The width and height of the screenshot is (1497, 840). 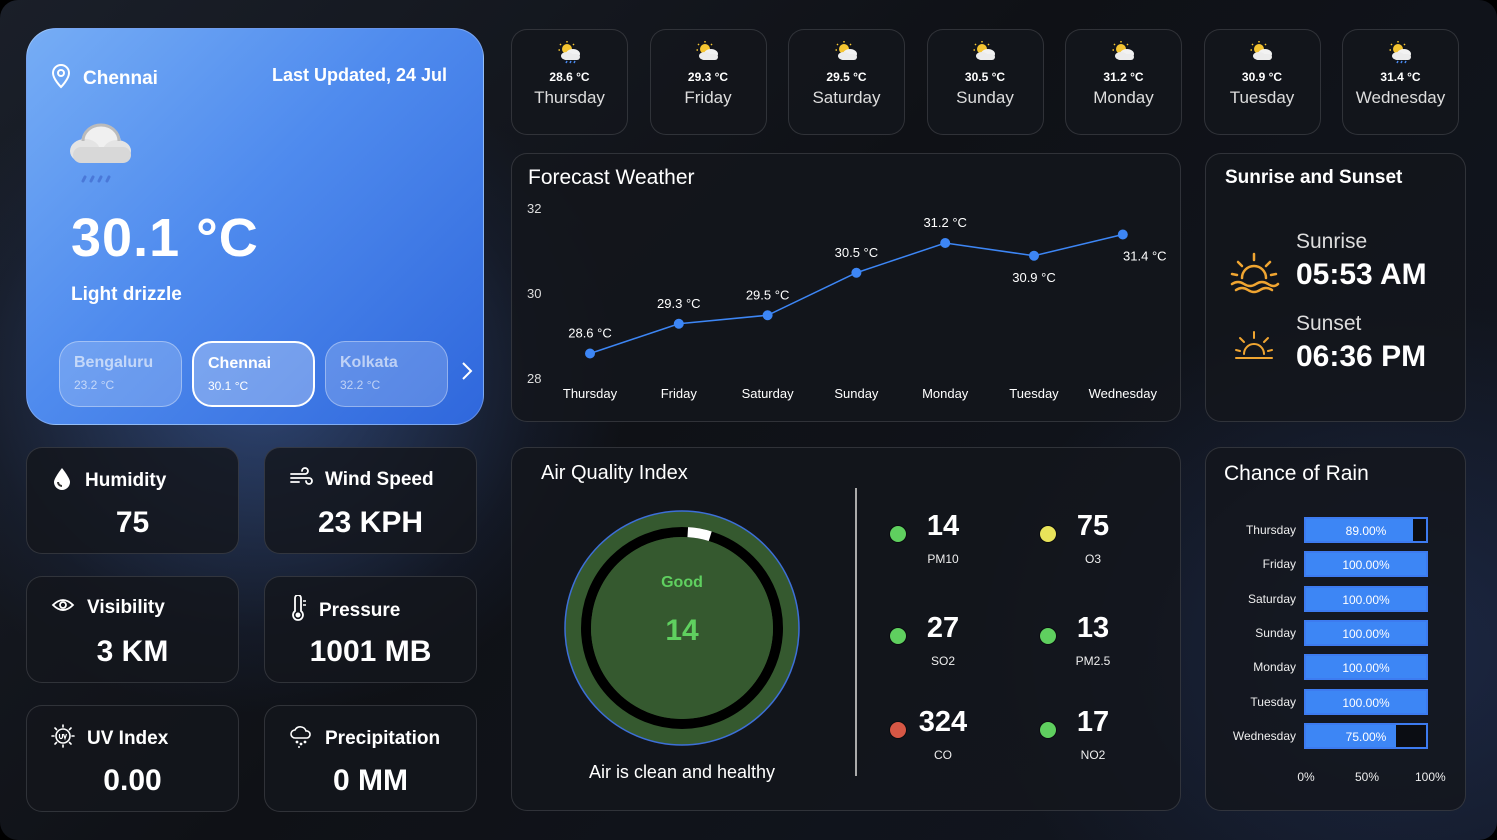 What do you see at coordinates (569, 82) in the screenshot?
I see `forecast-tile-thursday: 28.6 °C Thursday` at bounding box center [569, 82].